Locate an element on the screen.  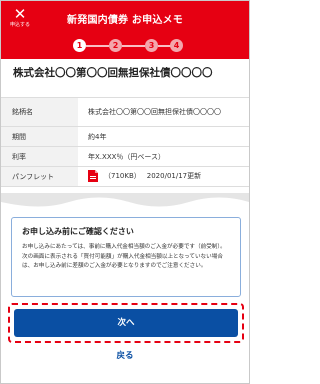
pamphlet-updated: 2020/01/17更新 is located at coordinates (174, 175).